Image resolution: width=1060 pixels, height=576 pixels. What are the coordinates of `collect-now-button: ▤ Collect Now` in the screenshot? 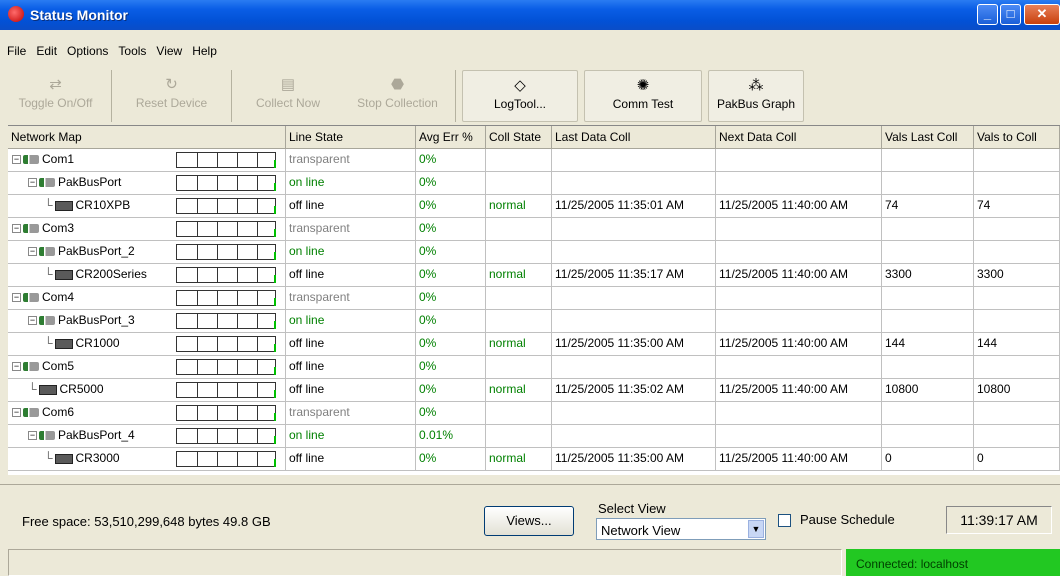 It's located at (288, 96).